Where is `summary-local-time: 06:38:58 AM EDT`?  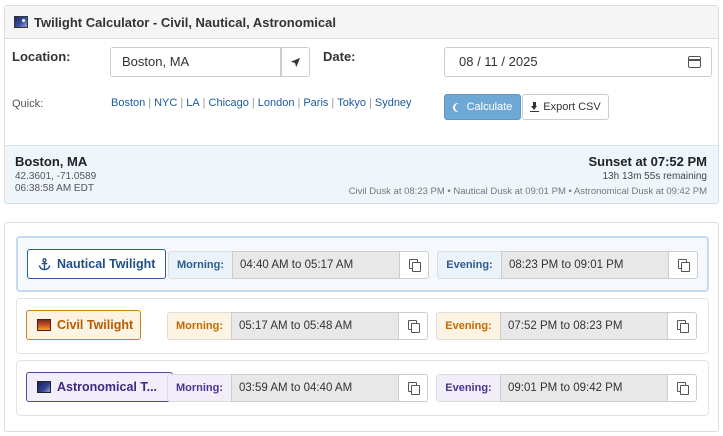 summary-local-time: 06:38:58 AM EDT is located at coordinates (54, 188).